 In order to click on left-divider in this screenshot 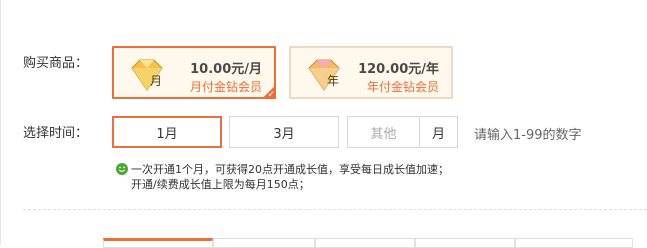, I will do `click(0, 122)`.